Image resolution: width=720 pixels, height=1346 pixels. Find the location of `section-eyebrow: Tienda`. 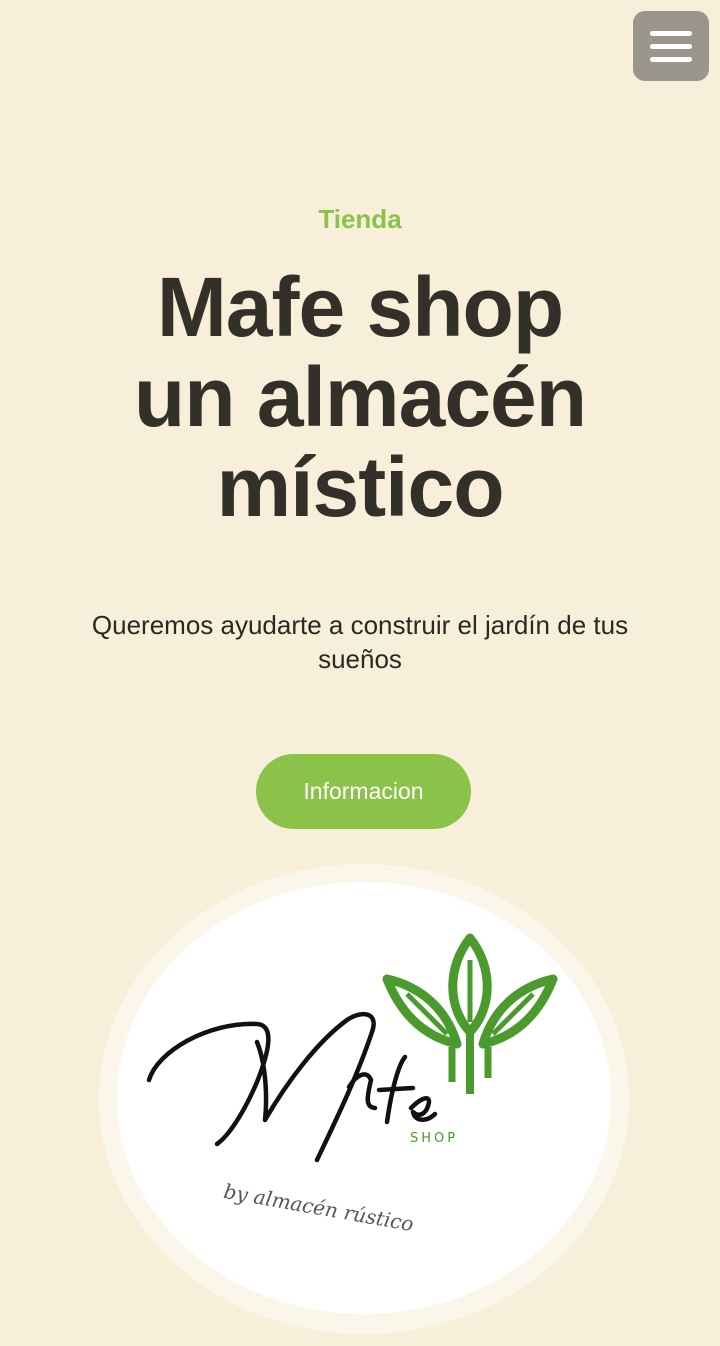

section-eyebrow: Tienda is located at coordinates (360, 219).